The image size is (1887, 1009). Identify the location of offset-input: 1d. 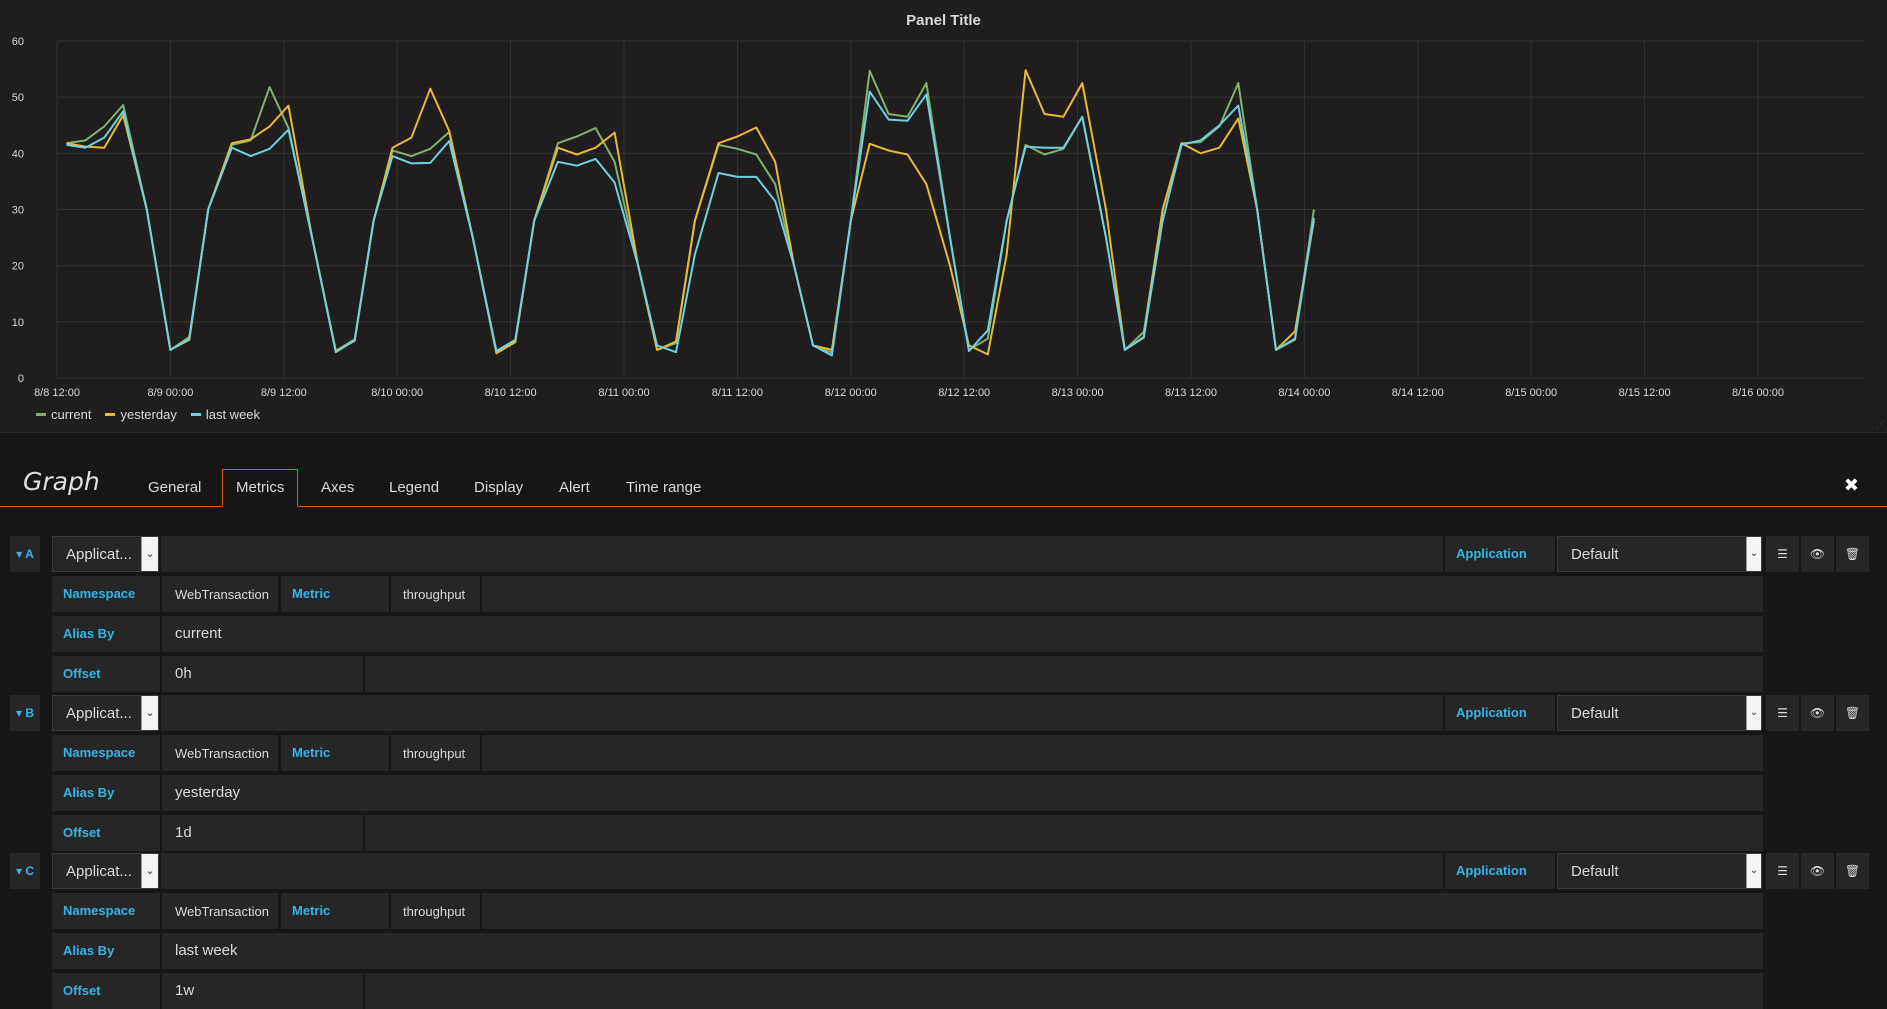
(262, 833).